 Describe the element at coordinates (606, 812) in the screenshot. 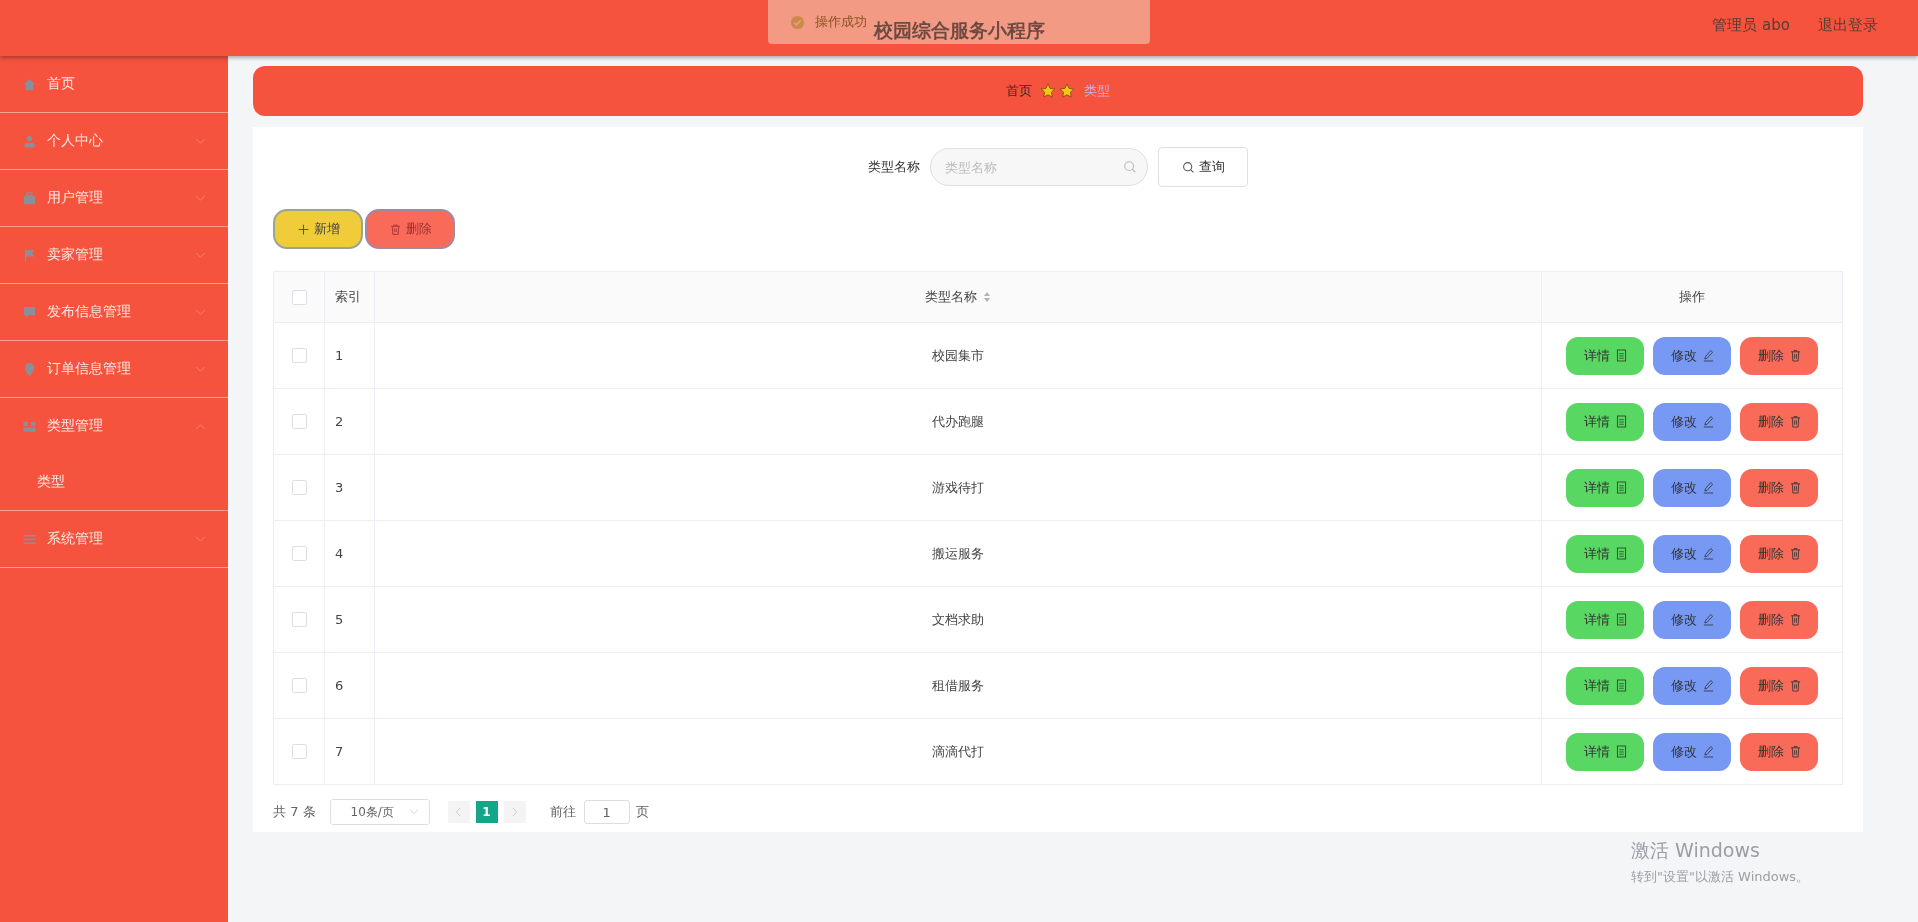

I see `page-input: 1` at that location.